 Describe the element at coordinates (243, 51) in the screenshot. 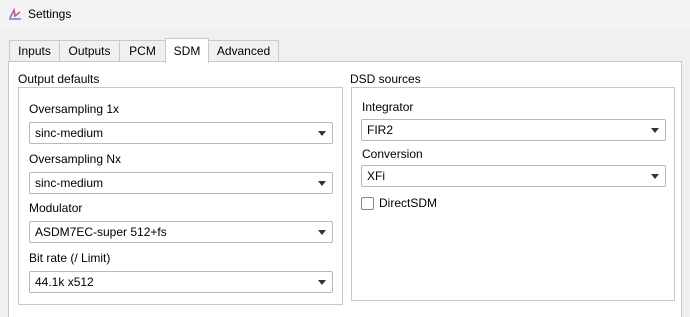

I see `tab-advanced: Advanced` at that location.